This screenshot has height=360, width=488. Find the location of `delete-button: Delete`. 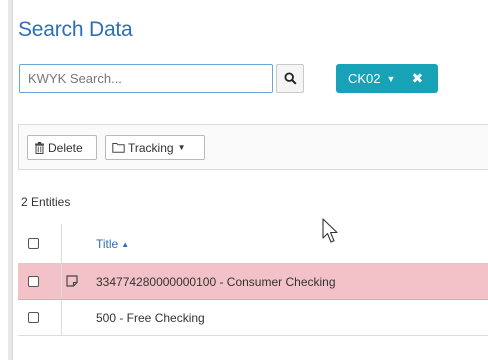

delete-button: Delete is located at coordinates (62, 147).